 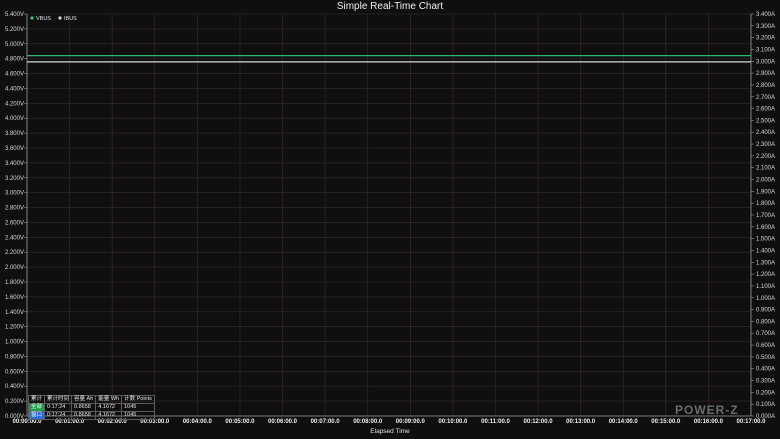 What do you see at coordinates (14, 268) in the screenshot?
I see `y-left-tick-label: 2.000V` at bounding box center [14, 268].